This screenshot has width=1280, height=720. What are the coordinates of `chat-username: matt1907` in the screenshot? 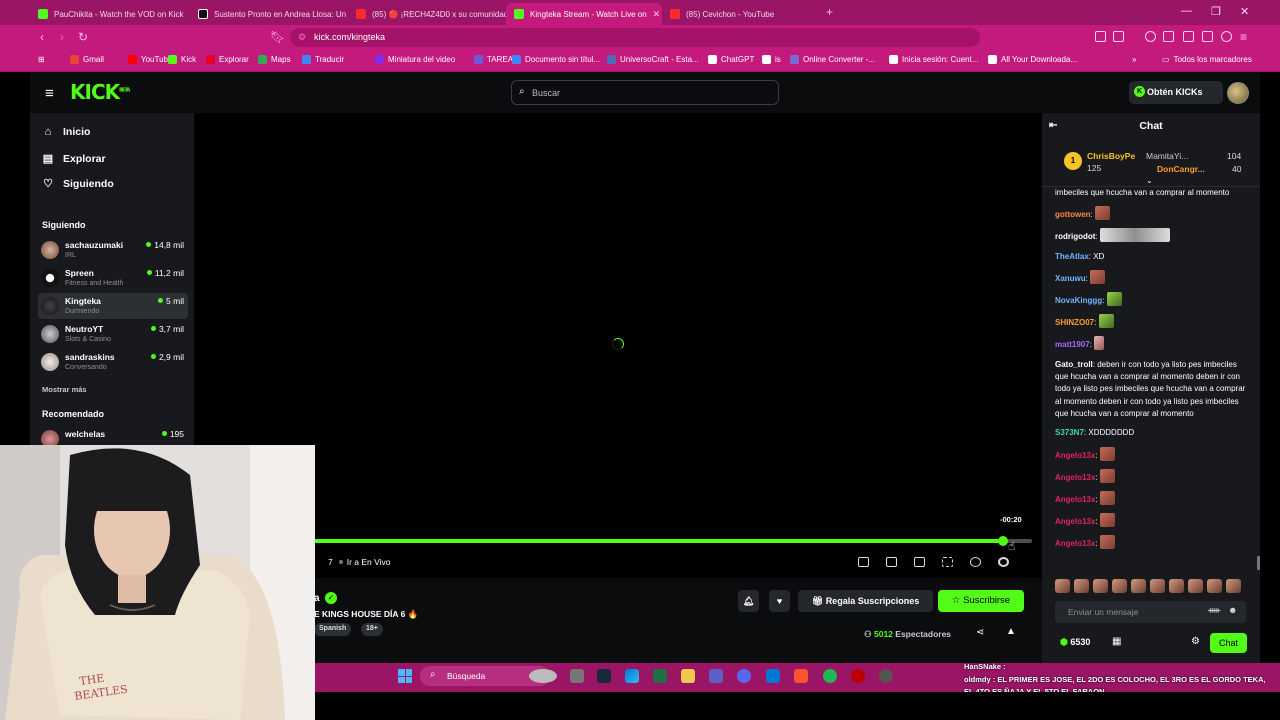 It's located at (1072, 344).